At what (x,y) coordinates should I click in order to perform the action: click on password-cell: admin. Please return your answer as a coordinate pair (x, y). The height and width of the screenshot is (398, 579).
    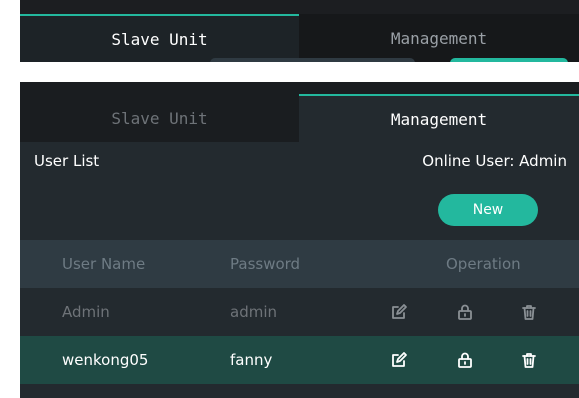
    Looking at the image, I should click on (253, 312).